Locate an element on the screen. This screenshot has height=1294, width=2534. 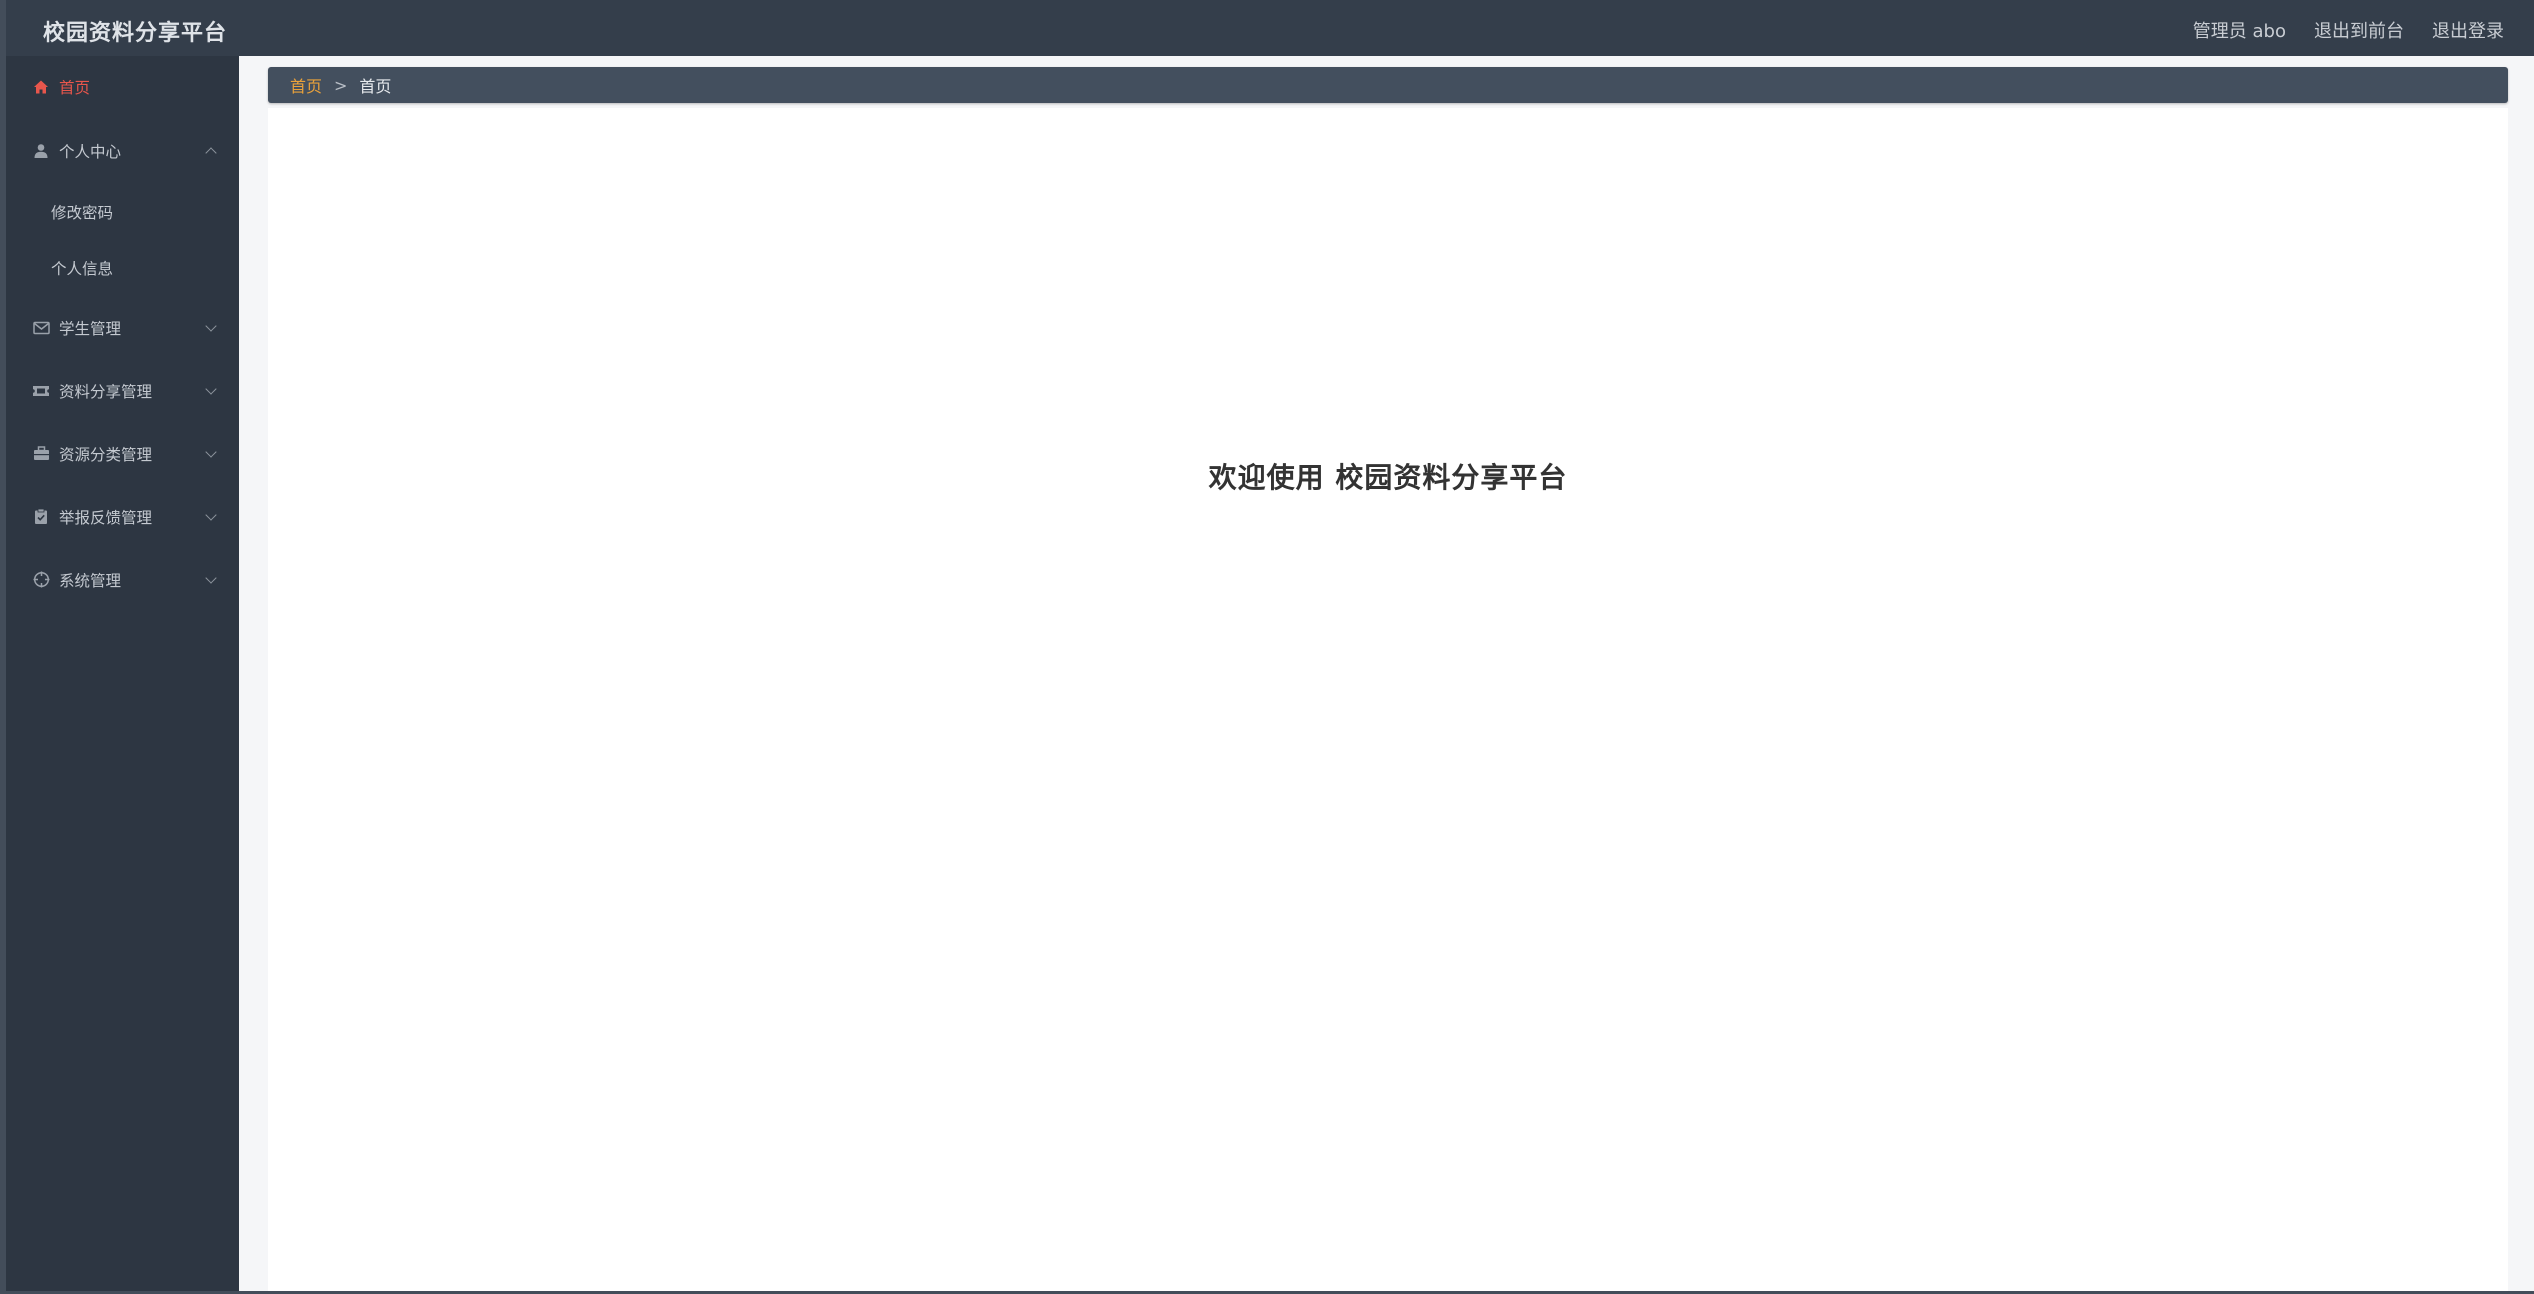
clipboard-icon is located at coordinates (41, 517).